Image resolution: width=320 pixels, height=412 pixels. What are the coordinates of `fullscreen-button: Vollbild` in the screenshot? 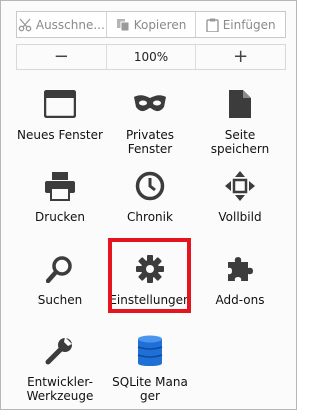 It's located at (240, 196).